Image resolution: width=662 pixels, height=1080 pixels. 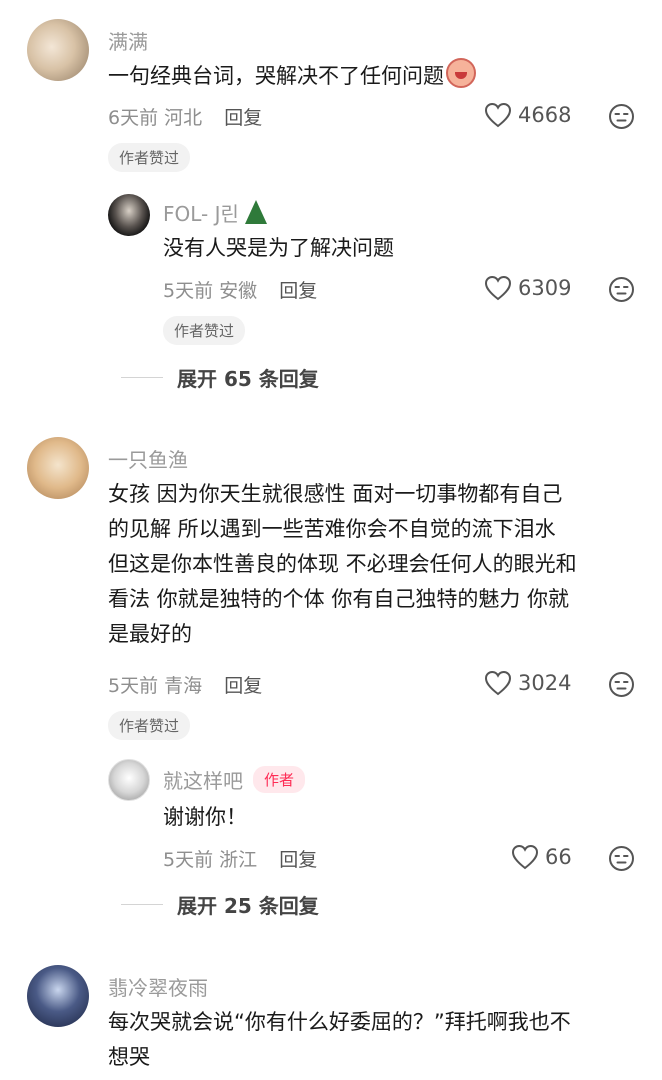 What do you see at coordinates (129, 1057) in the screenshot?
I see `comment-text-line: 想哭` at bounding box center [129, 1057].